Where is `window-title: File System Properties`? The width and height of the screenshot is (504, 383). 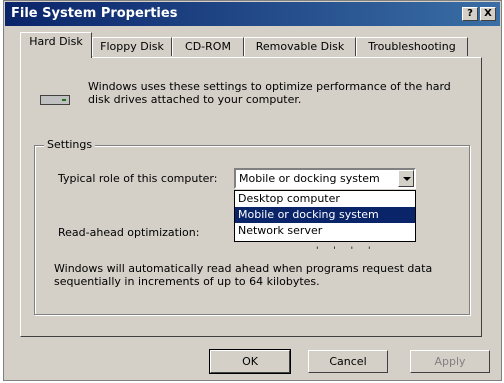 window-title: File System Properties is located at coordinates (94, 13).